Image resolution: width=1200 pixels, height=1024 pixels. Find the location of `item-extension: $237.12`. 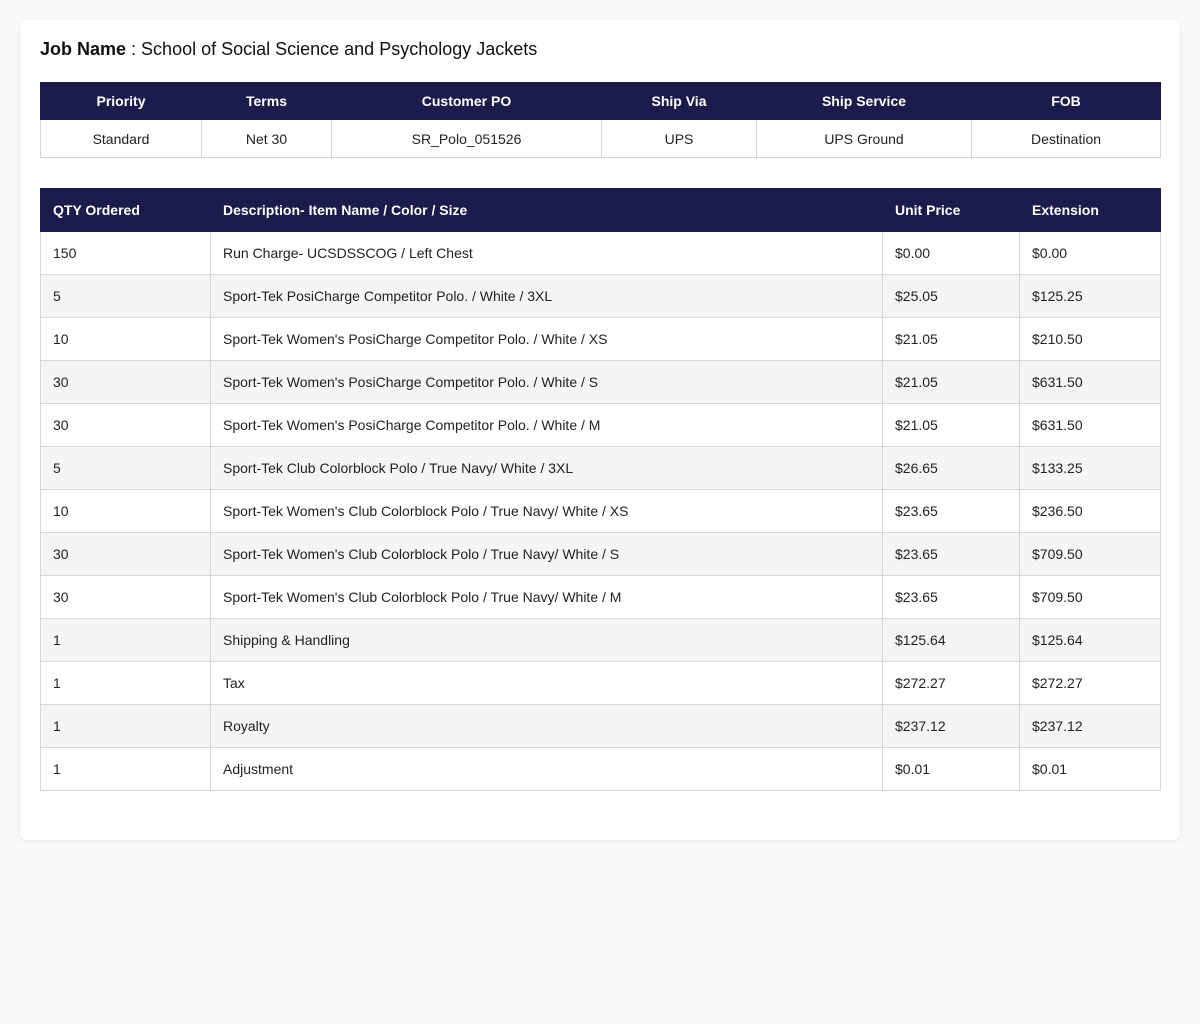

item-extension: $237.12 is located at coordinates (1090, 726).